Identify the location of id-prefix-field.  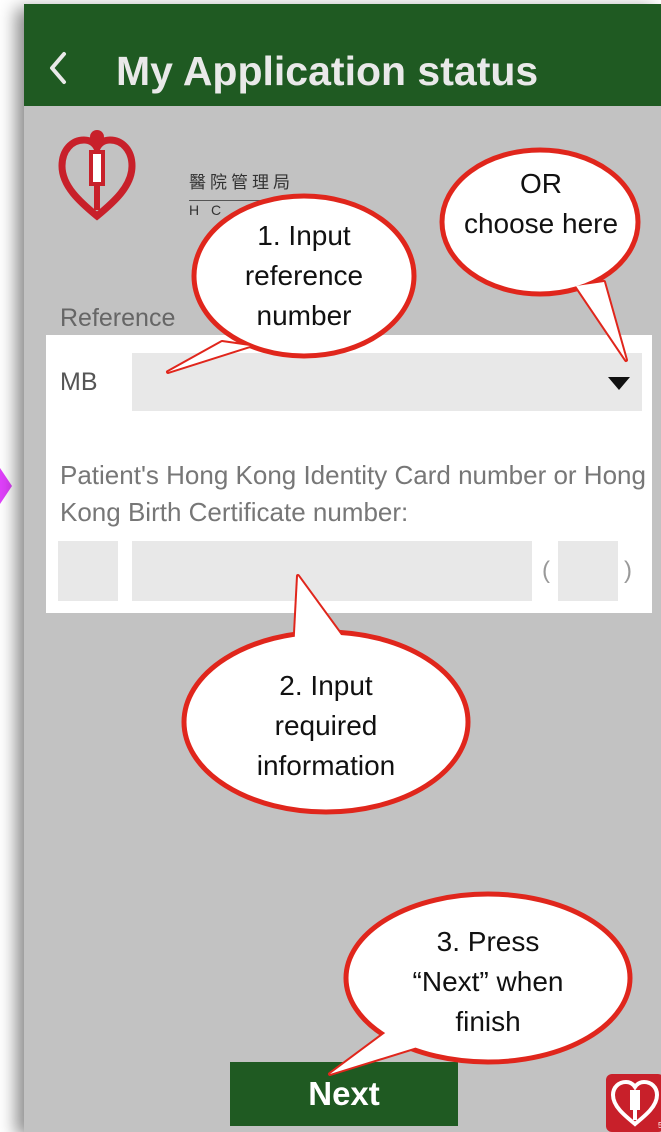
(88, 571).